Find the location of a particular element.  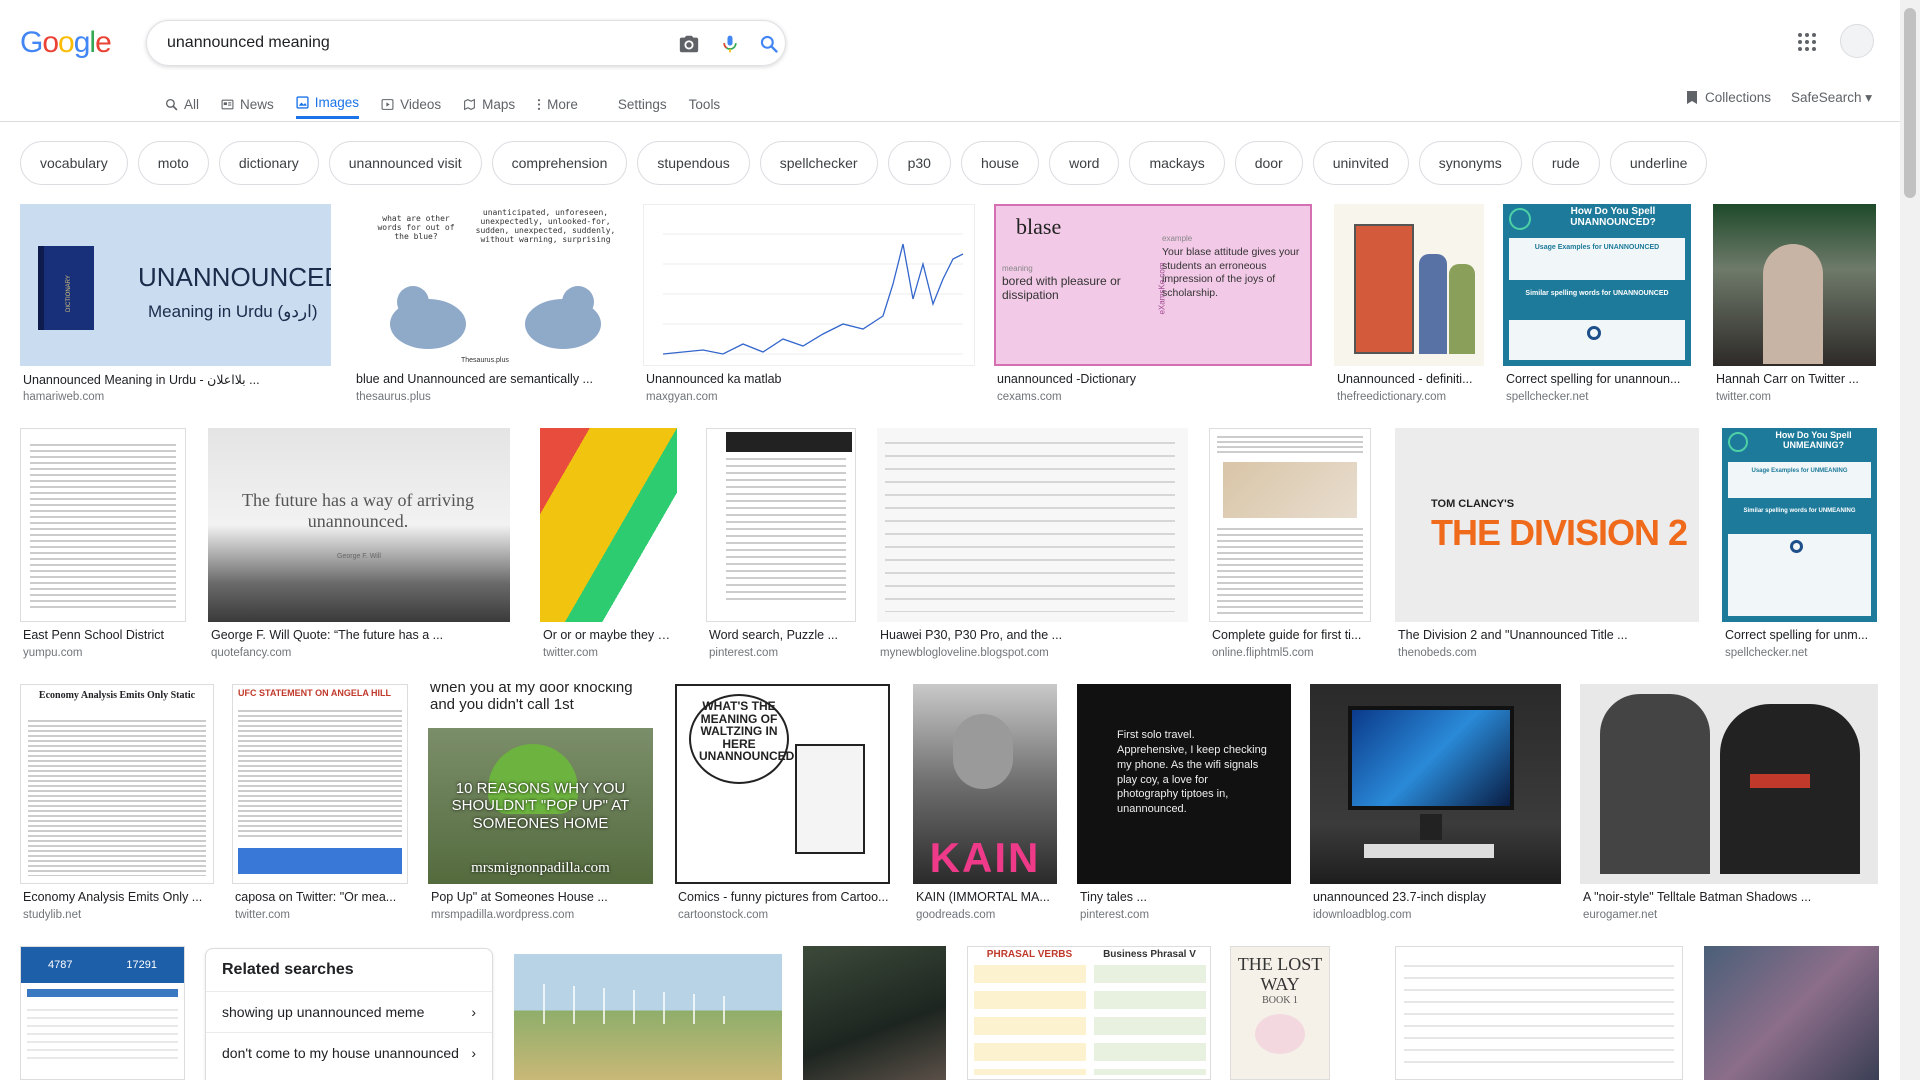

image-result: Or or or maybe they em... twitter.com is located at coordinates (608, 546).